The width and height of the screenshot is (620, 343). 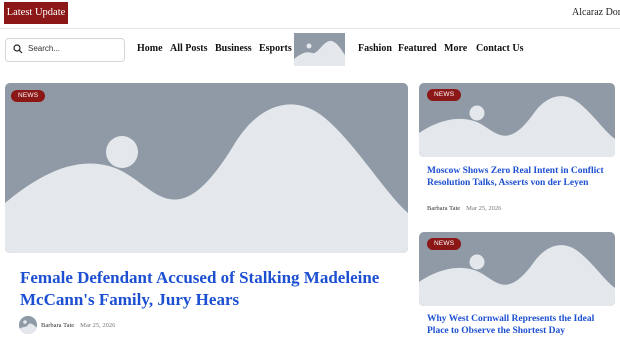 I want to click on ticker-headline: Alcaraz Dominates, so click(x=596, y=12).